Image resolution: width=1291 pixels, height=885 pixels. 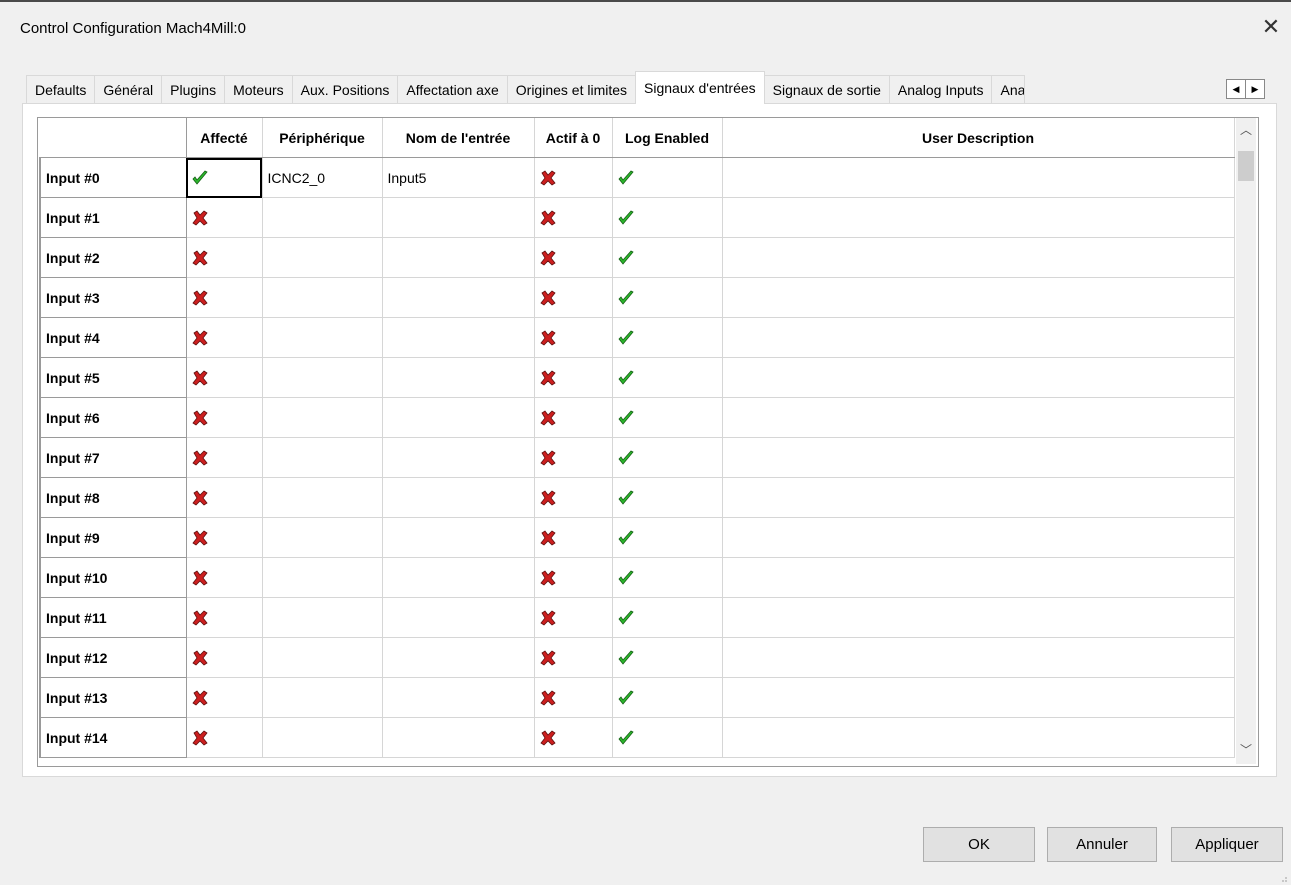 What do you see at coordinates (113, 377) in the screenshot?
I see `row-header: Input #5` at bounding box center [113, 377].